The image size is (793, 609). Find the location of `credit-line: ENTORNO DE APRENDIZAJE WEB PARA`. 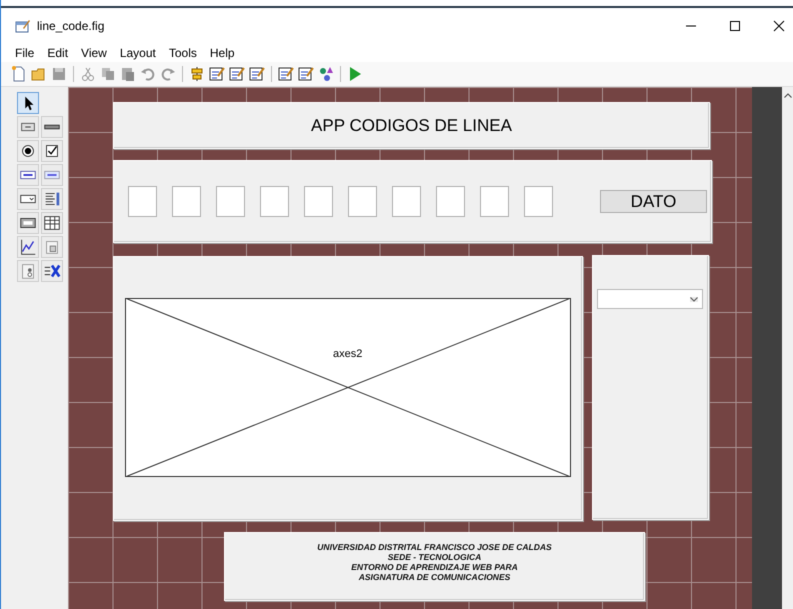

credit-line: ENTORNO DE APRENDIZAJE WEB PARA is located at coordinates (434, 567).